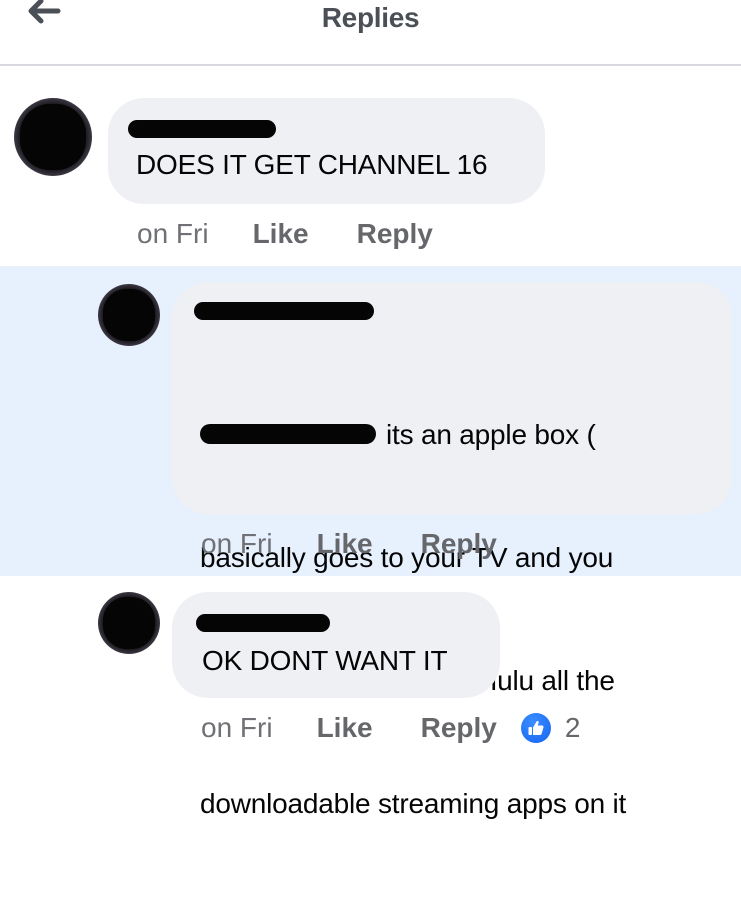 The width and height of the screenshot is (741, 906). Describe the element at coordinates (325, 660) in the screenshot. I see `comment-text: OK DONT WANT IT` at that location.